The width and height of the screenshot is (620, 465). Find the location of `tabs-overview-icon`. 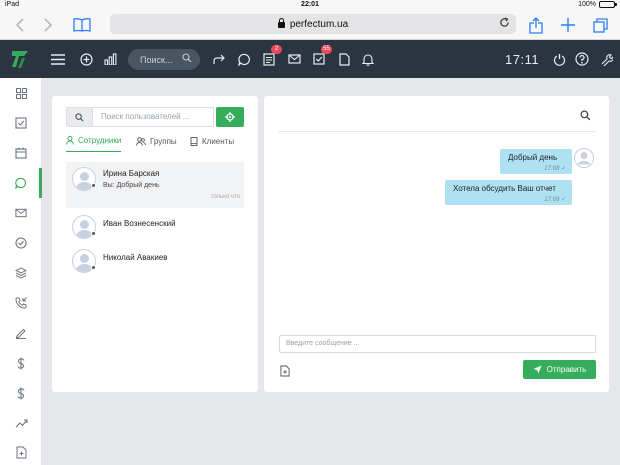

tabs-overview-icon is located at coordinates (600, 25).